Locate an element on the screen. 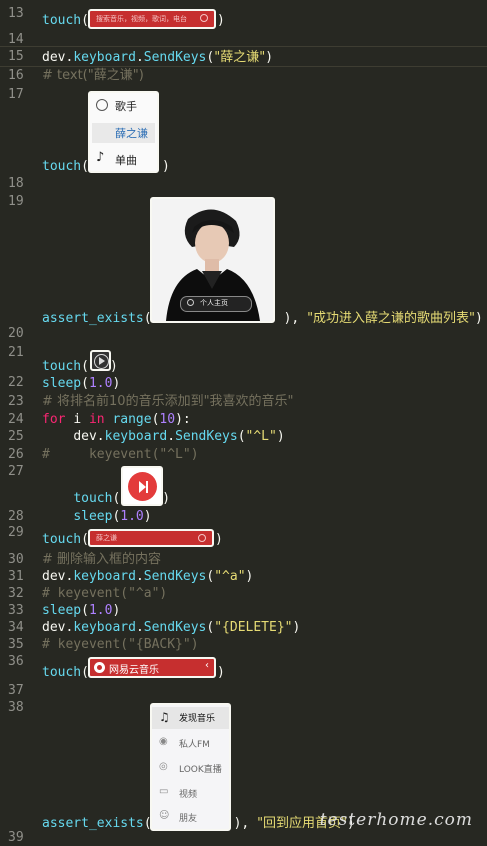  search-icon is located at coordinates (204, 18).